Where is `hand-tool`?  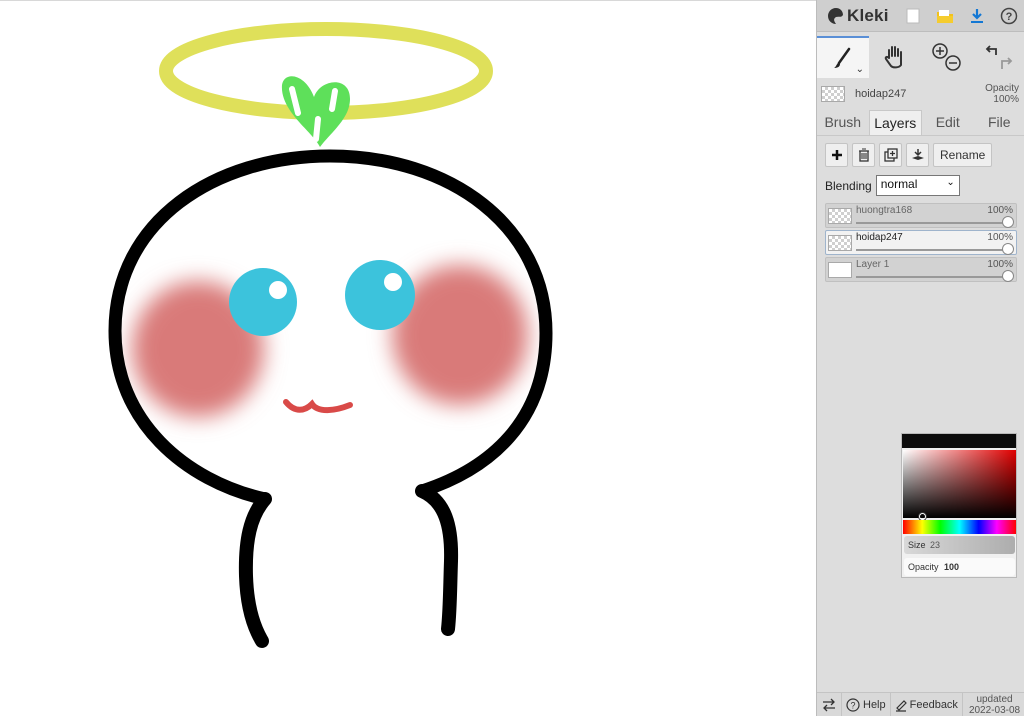 hand-tool is located at coordinates (895, 57).